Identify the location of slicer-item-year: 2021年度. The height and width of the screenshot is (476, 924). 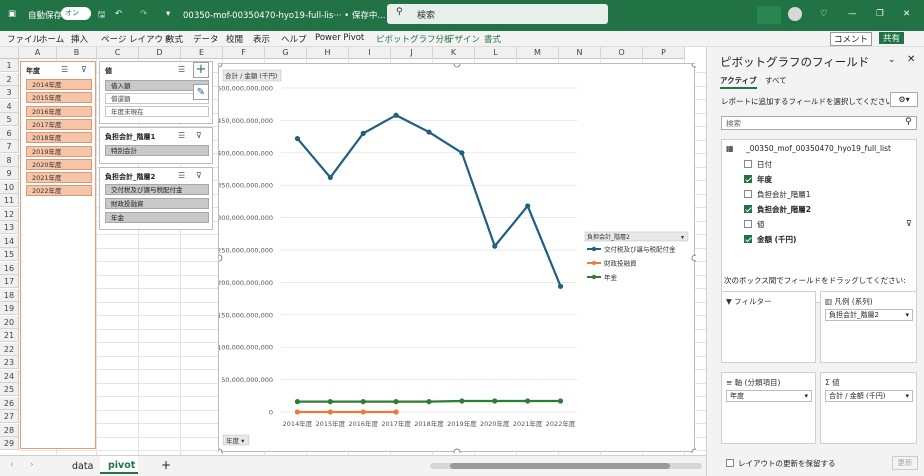
(59, 178).